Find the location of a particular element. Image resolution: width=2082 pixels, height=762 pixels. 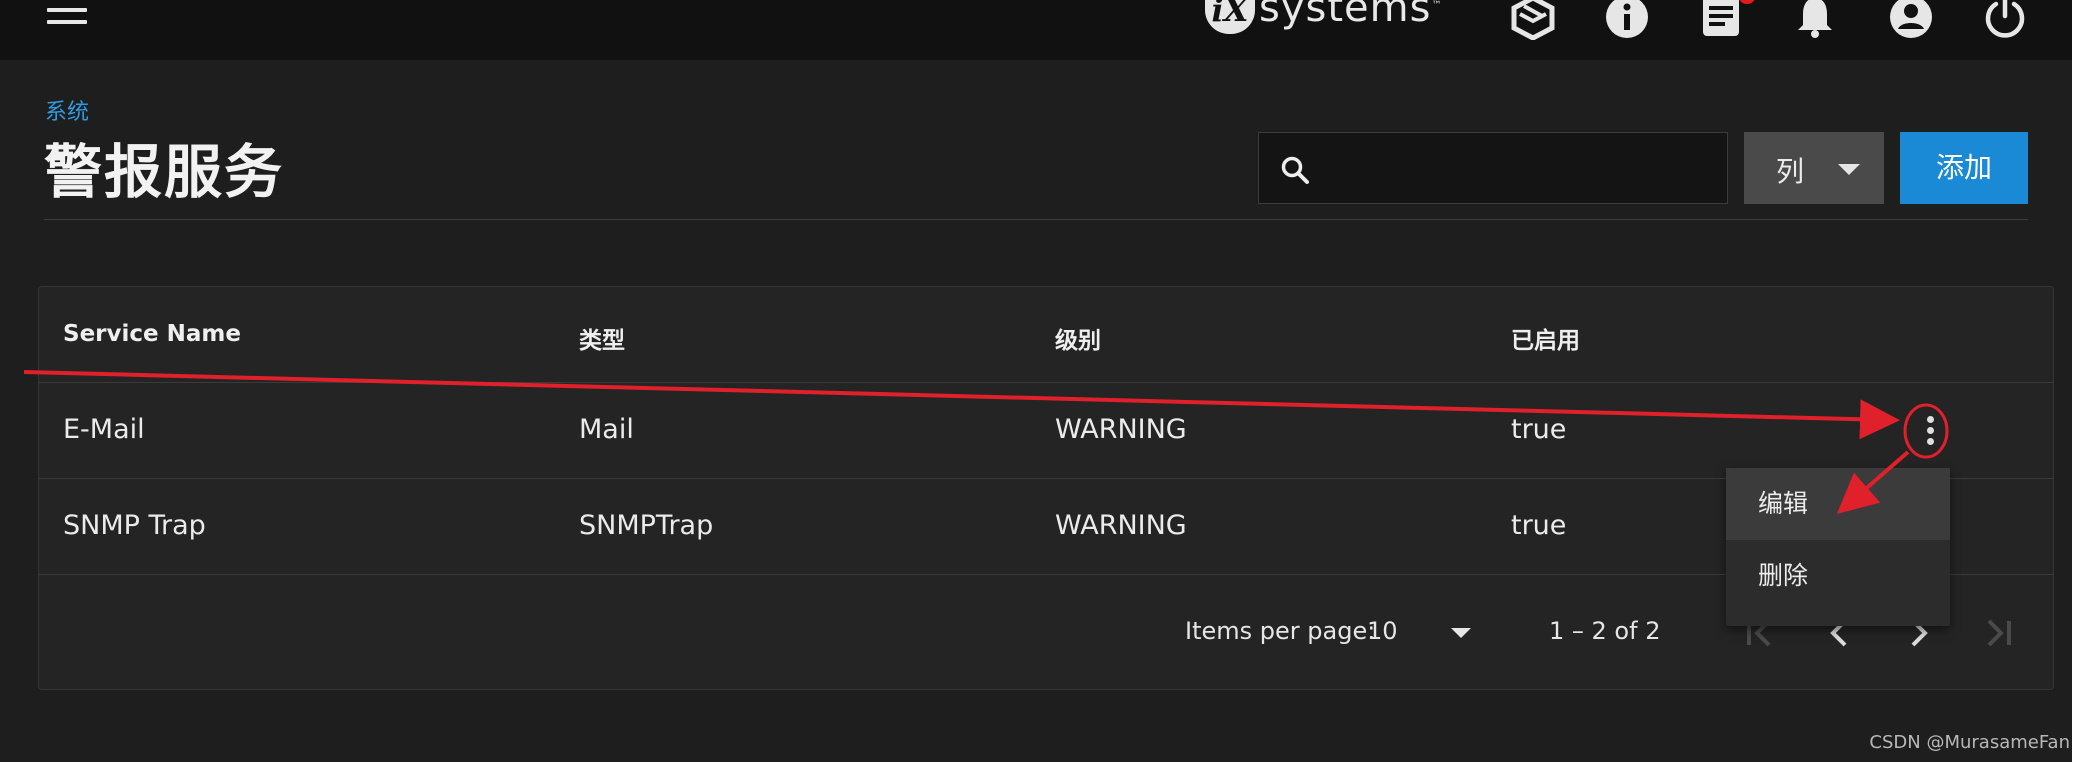

watermark: CSDN @MurasameFan is located at coordinates (1969, 742).